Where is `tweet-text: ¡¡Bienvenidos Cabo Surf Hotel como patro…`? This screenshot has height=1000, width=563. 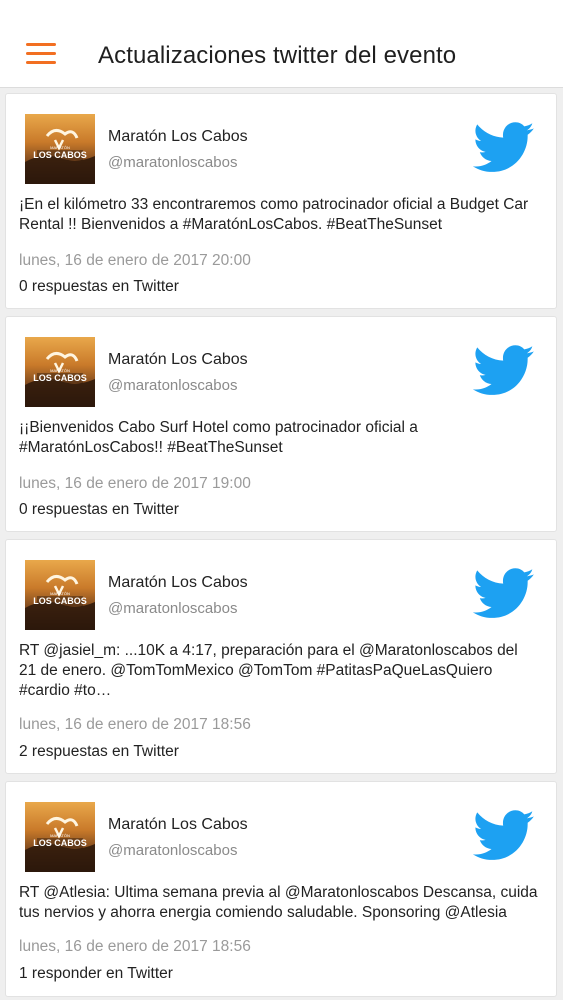 tweet-text: ¡¡Bienvenidos Cabo Surf Hotel como patro… is located at coordinates (218, 437).